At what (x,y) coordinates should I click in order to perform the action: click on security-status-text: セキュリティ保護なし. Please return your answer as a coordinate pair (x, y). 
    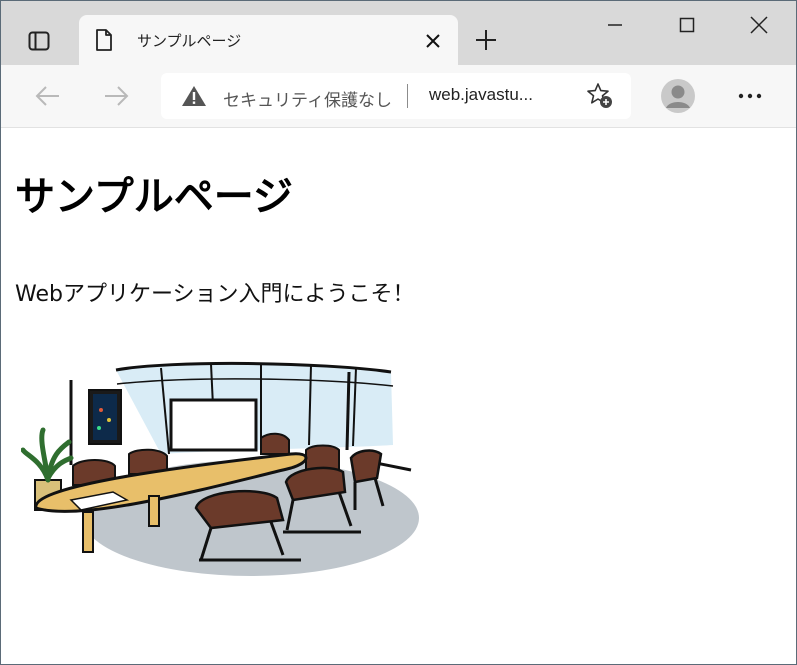
    Looking at the image, I should click on (307, 98).